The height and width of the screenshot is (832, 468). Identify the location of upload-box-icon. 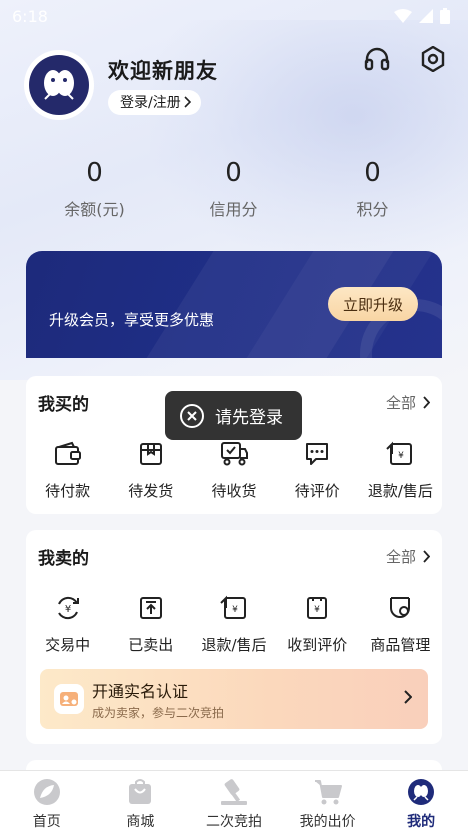
(151, 608).